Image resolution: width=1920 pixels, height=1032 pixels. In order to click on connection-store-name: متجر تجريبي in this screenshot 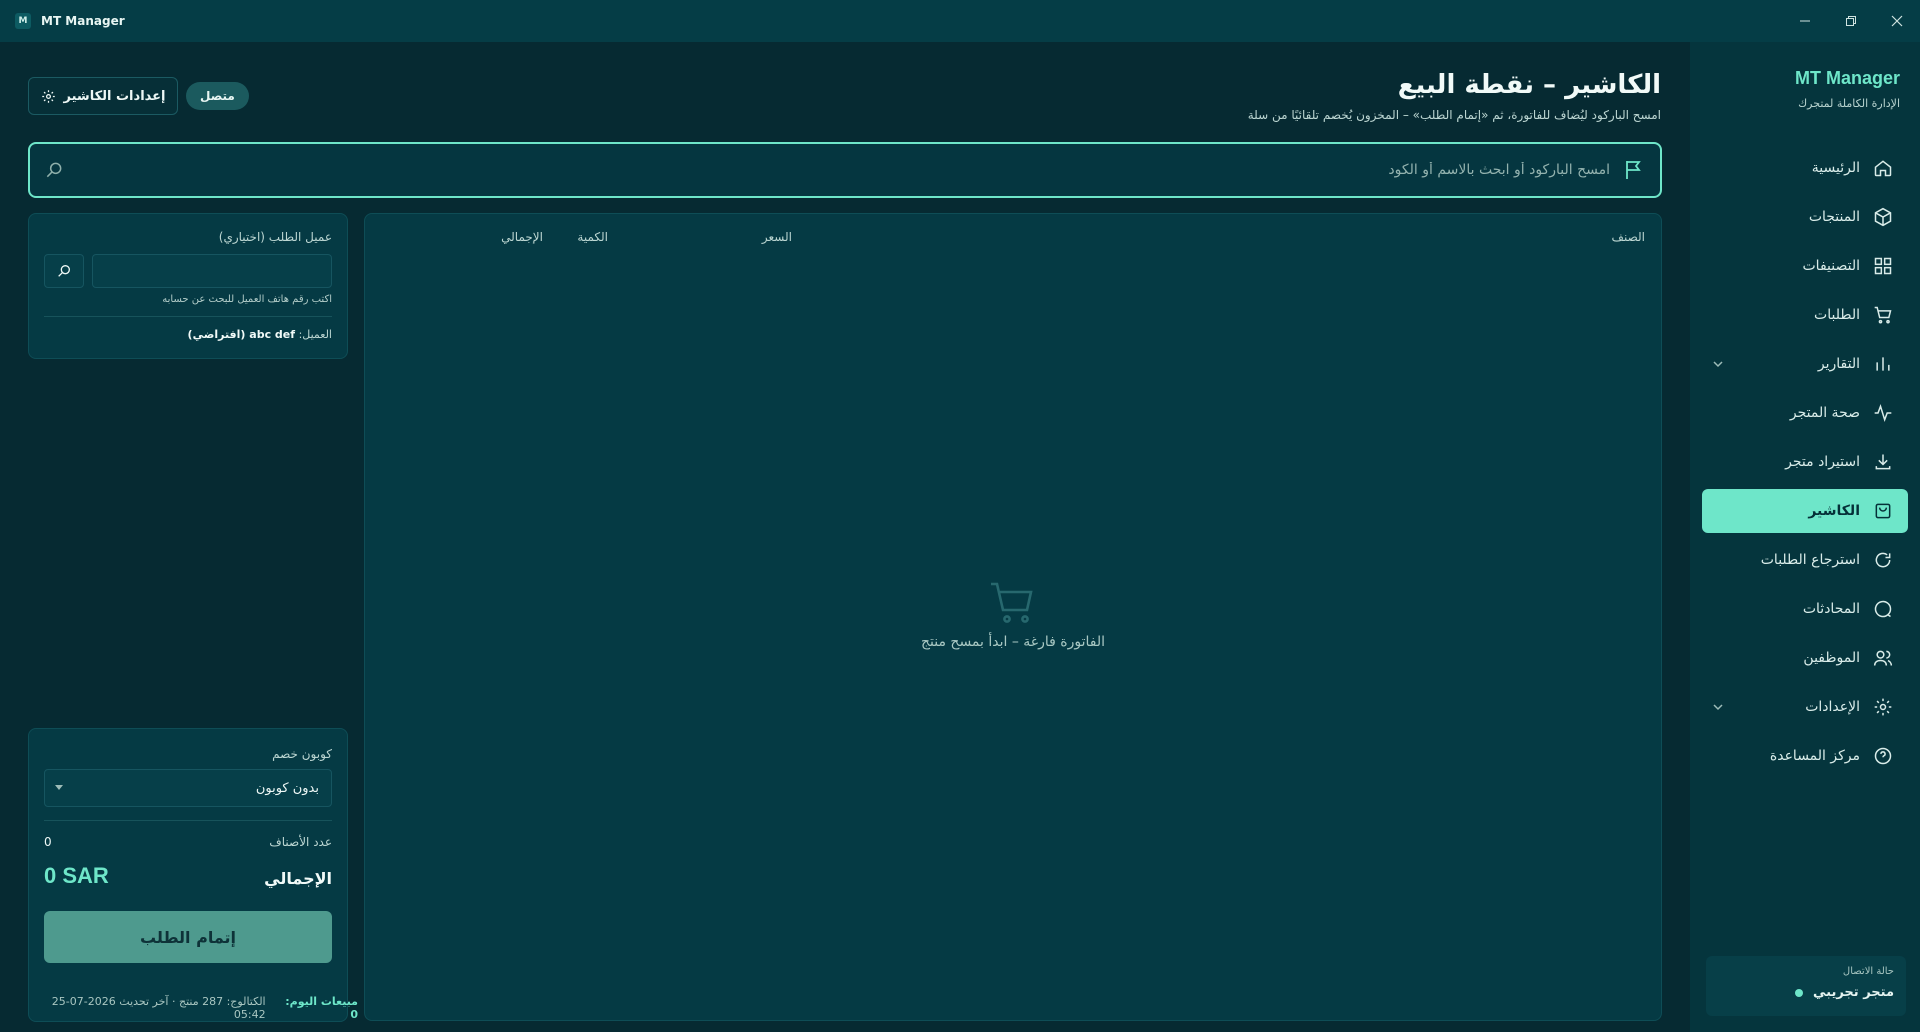, I will do `click(1853, 992)`.